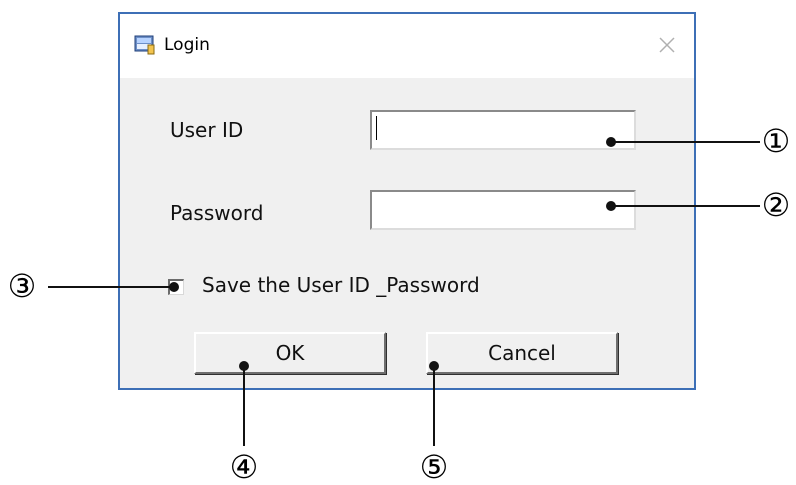 The width and height of the screenshot is (796, 485). What do you see at coordinates (434, 466) in the screenshot?
I see `callout-5: ⑤` at bounding box center [434, 466].